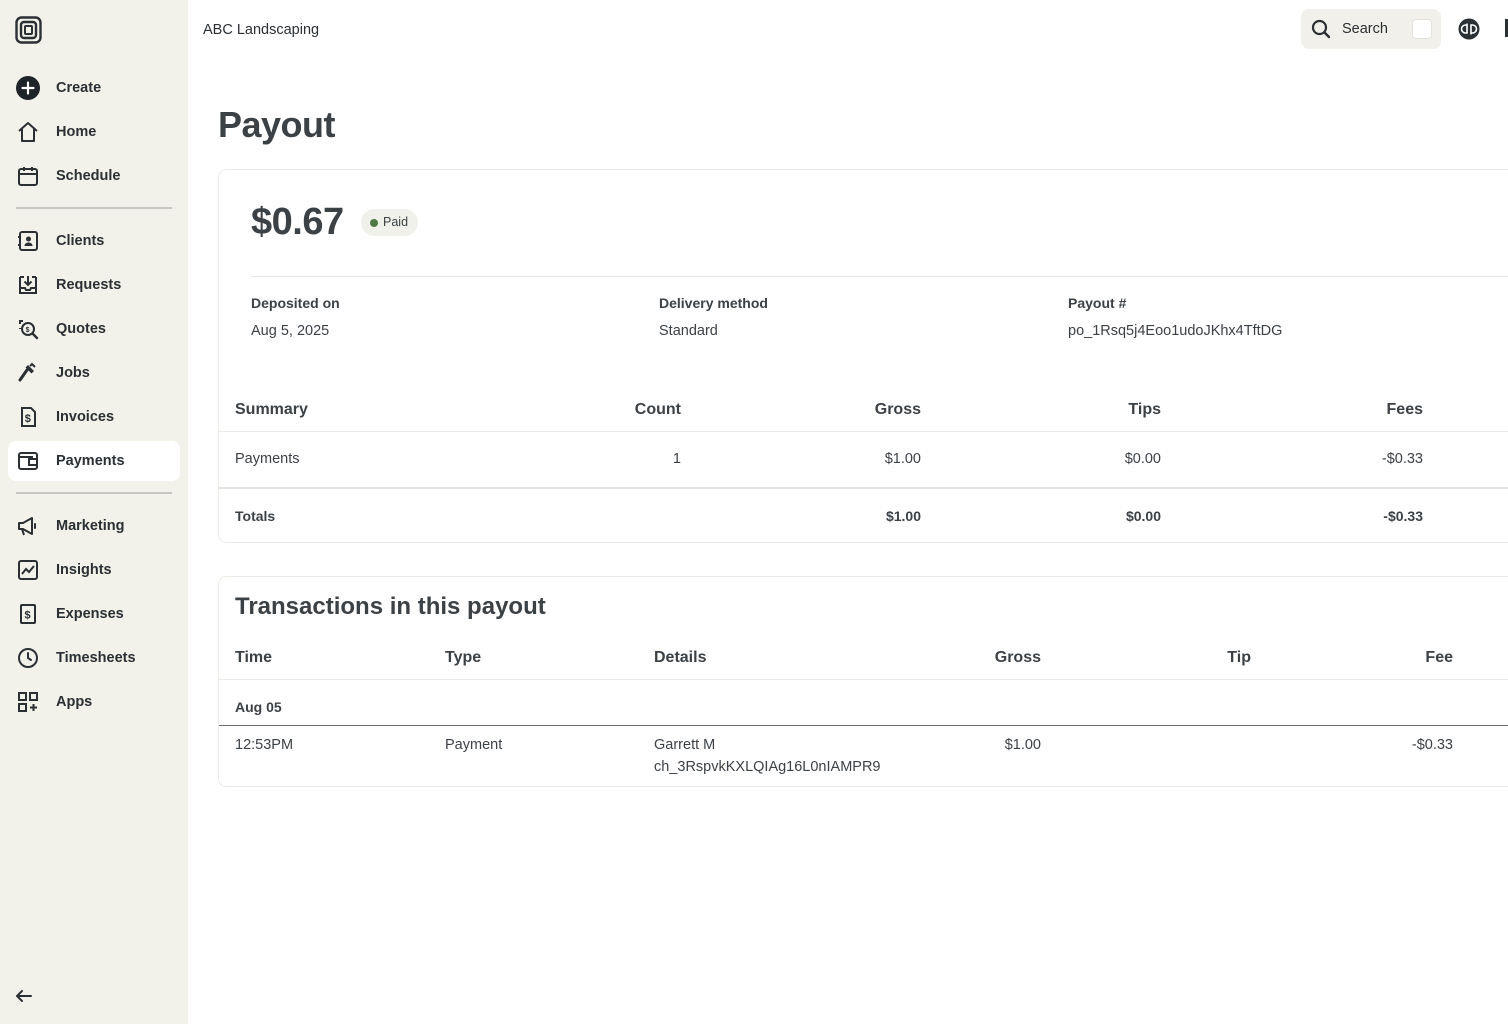 The width and height of the screenshot is (1508, 1024). Describe the element at coordinates (297, 222) in the screenshot. I see `payout-amount: $0.67` at that location.